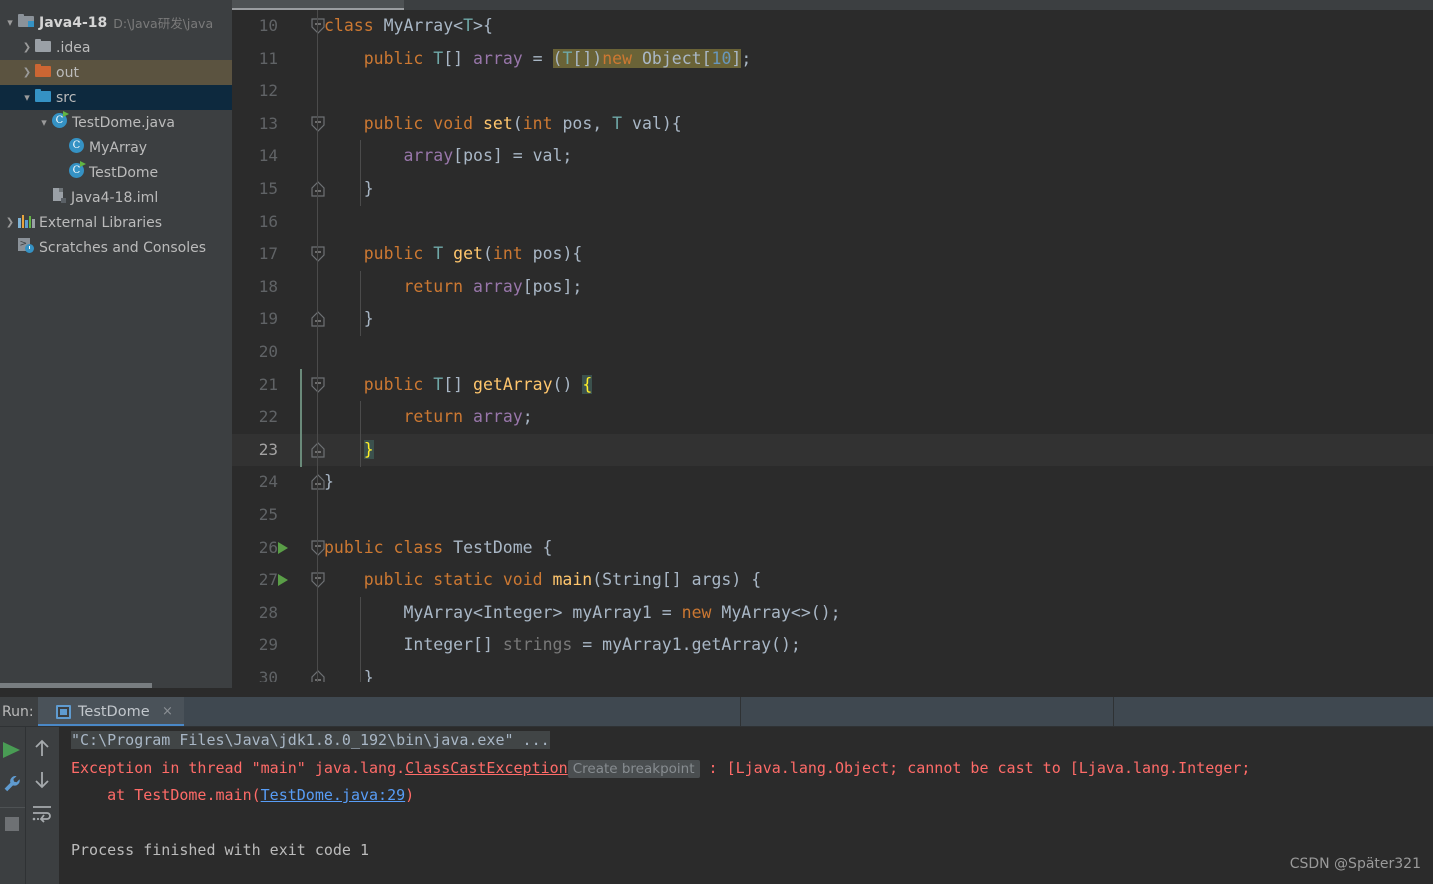 Image resolution: width=1433 pixels, height=884 pixels. What do you see at coordinates (832, 515) in the screenshot?
I see `code-line: 25` at bounding box center [832, 515].